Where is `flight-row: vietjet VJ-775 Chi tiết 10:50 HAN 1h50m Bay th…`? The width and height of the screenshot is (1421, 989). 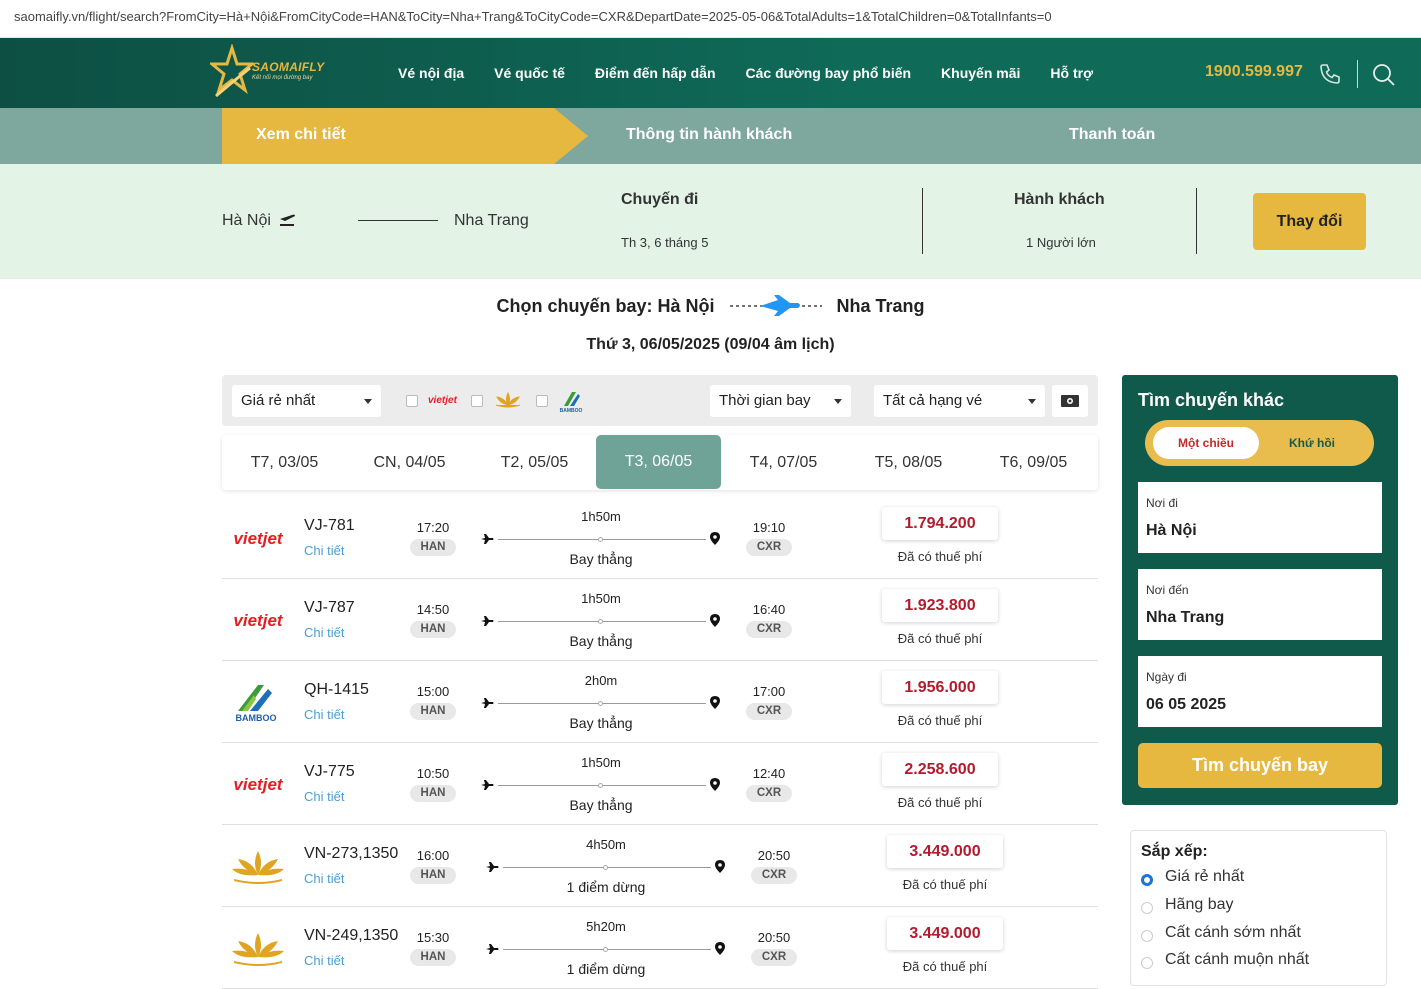
flight-row: vietjet VJ-775 Chi tiết 10:50 HAN 1h50m Bay th… is located at coordinates (660, 784).